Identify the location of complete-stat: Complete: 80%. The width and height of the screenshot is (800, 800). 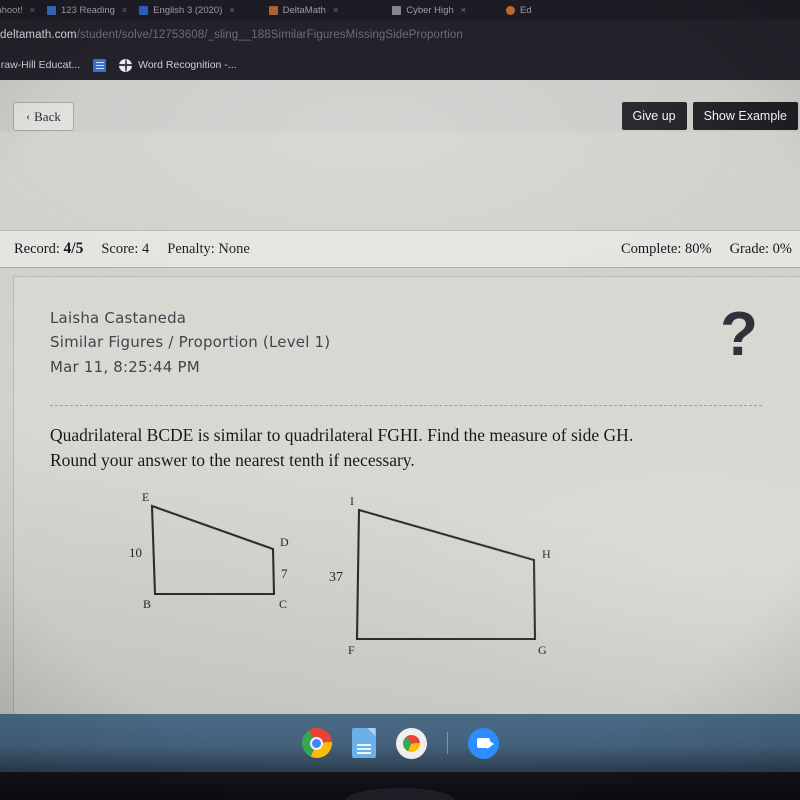
(666, 249).